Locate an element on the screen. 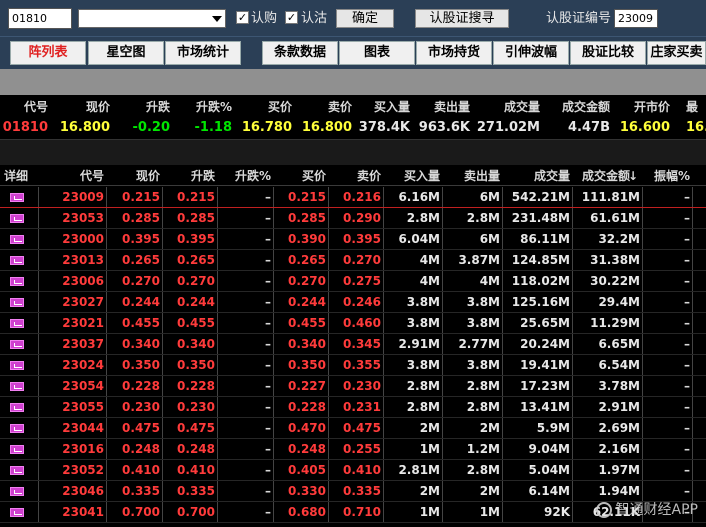 This screenshot has width=706, height=527. underlying-bid: 16.780 is located at coordinates (266, 127).